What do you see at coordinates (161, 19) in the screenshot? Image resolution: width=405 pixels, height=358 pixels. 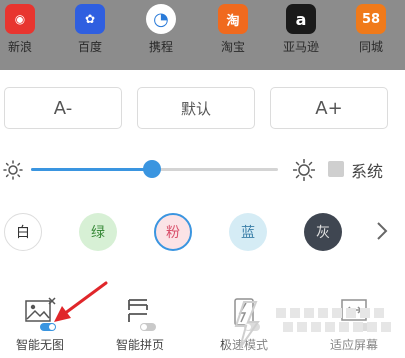 I see `ctrip-dolphin-icon: ◔` at bounding box center [161, 19].